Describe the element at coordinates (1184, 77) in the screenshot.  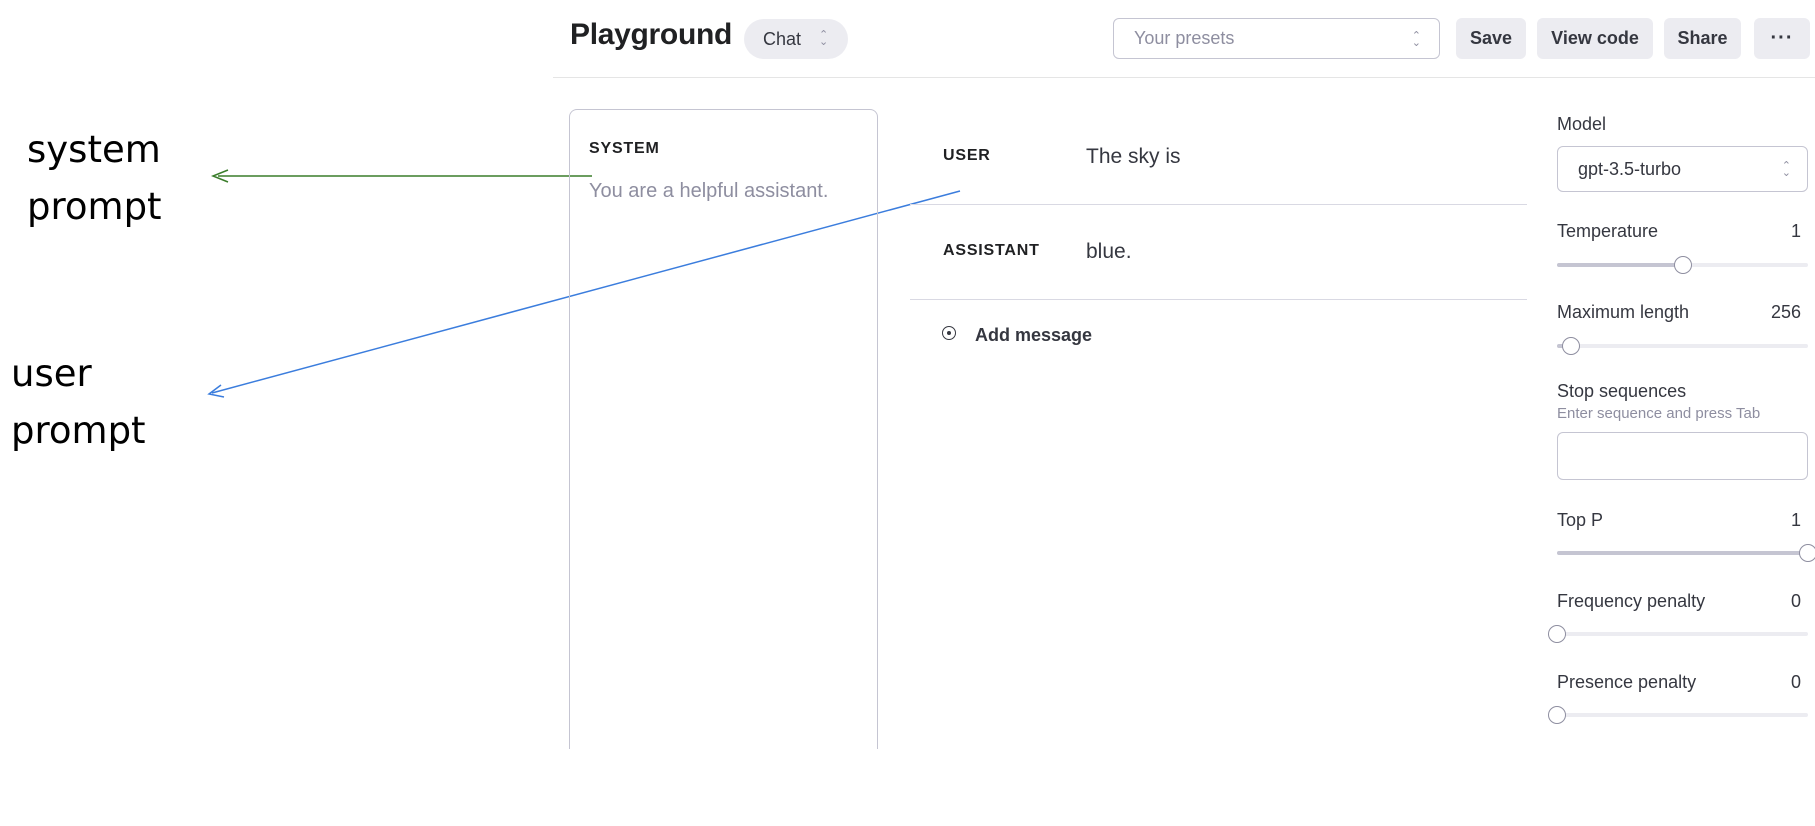
I see `header-divider` at that location.